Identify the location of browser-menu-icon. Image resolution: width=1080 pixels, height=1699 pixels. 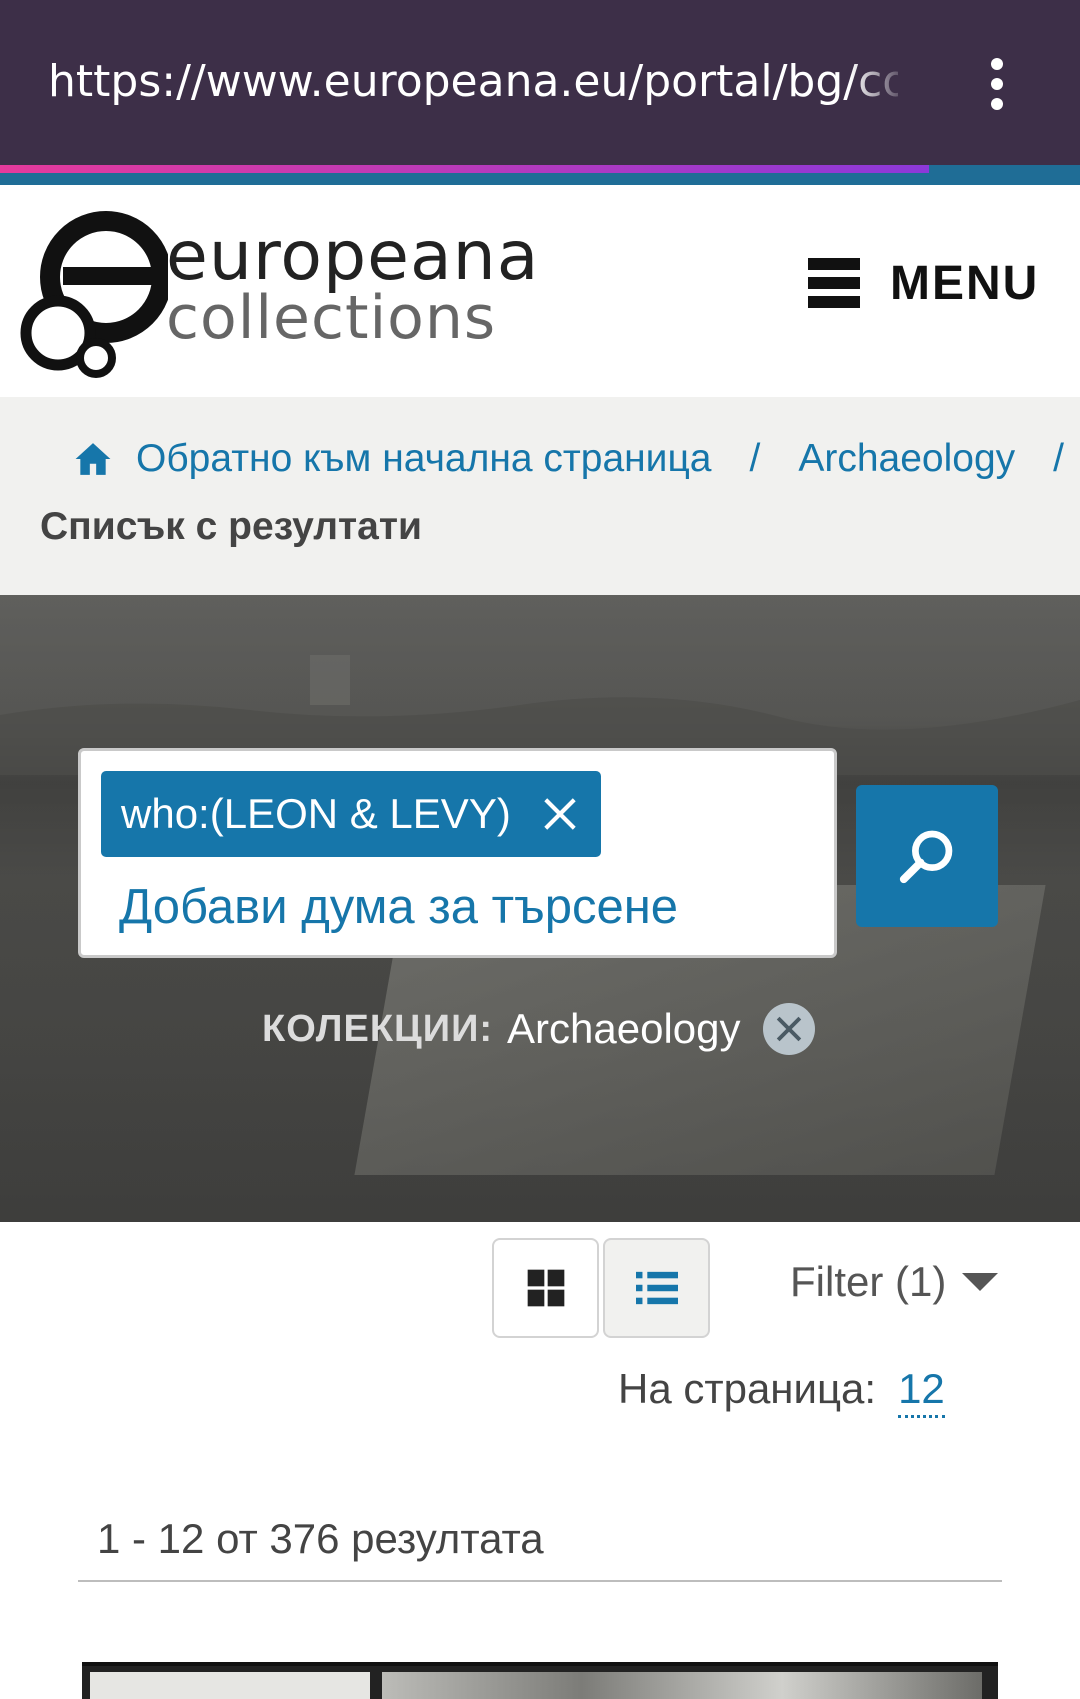
(997, 84).